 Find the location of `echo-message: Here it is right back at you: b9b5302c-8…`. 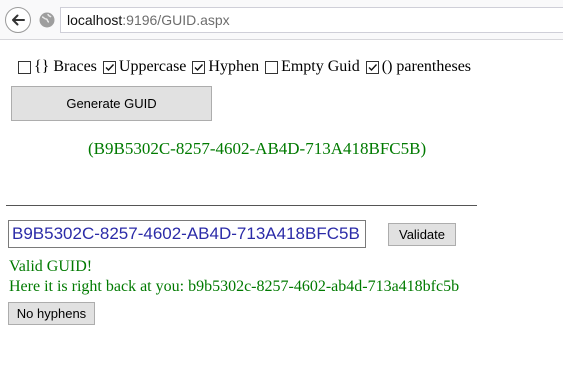

echo-message: Here it is right back at you: b9b5302c-8… is located at coordinates (234, 286).